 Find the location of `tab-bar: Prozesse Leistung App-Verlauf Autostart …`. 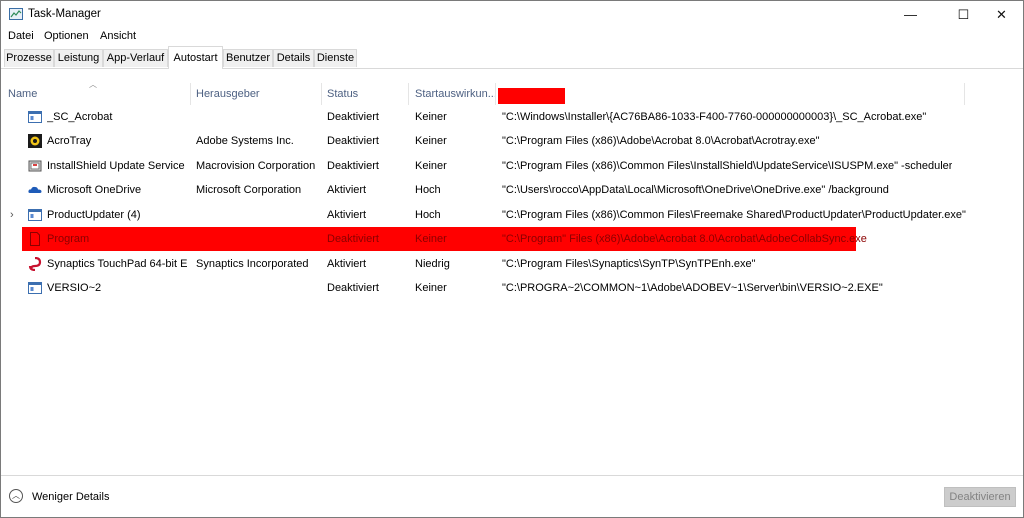

tab-bar: Prozesse Leistung App-Verlauf Autostart … is located at coordinates (512, 57).